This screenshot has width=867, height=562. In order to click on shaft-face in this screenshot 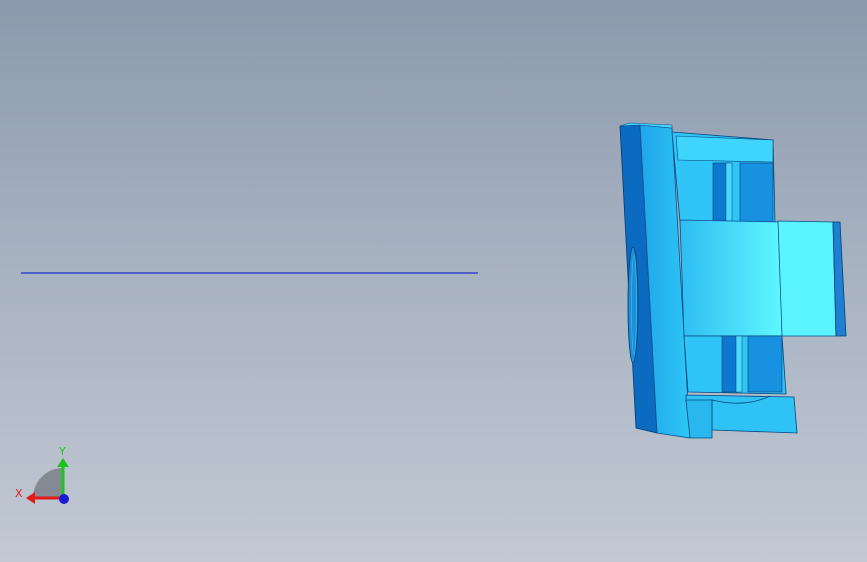, I will do `click(807, 278)`.